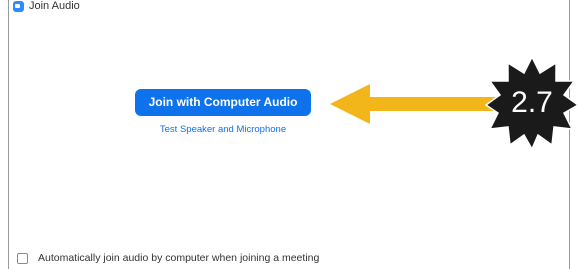  I want to click on join-computer-audio-button: Join with Computer Audio, so click(223, 102).